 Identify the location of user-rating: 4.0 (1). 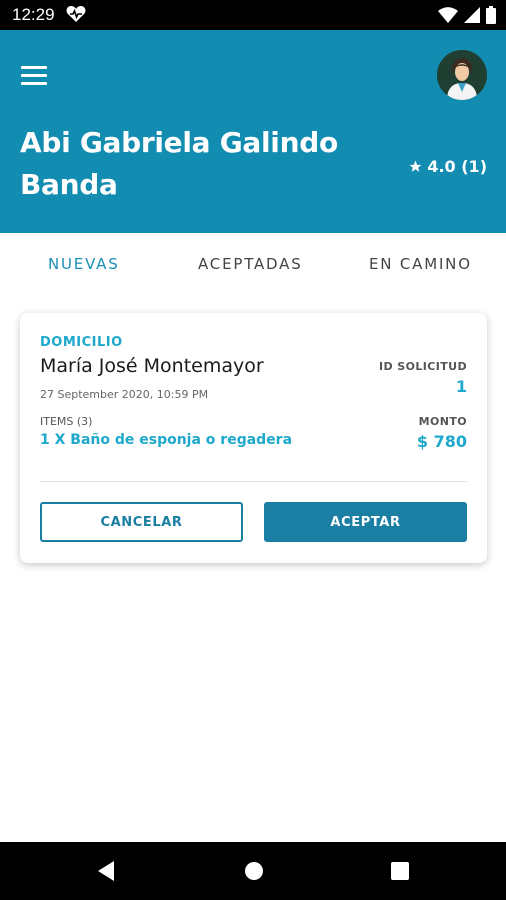
(448, 166).